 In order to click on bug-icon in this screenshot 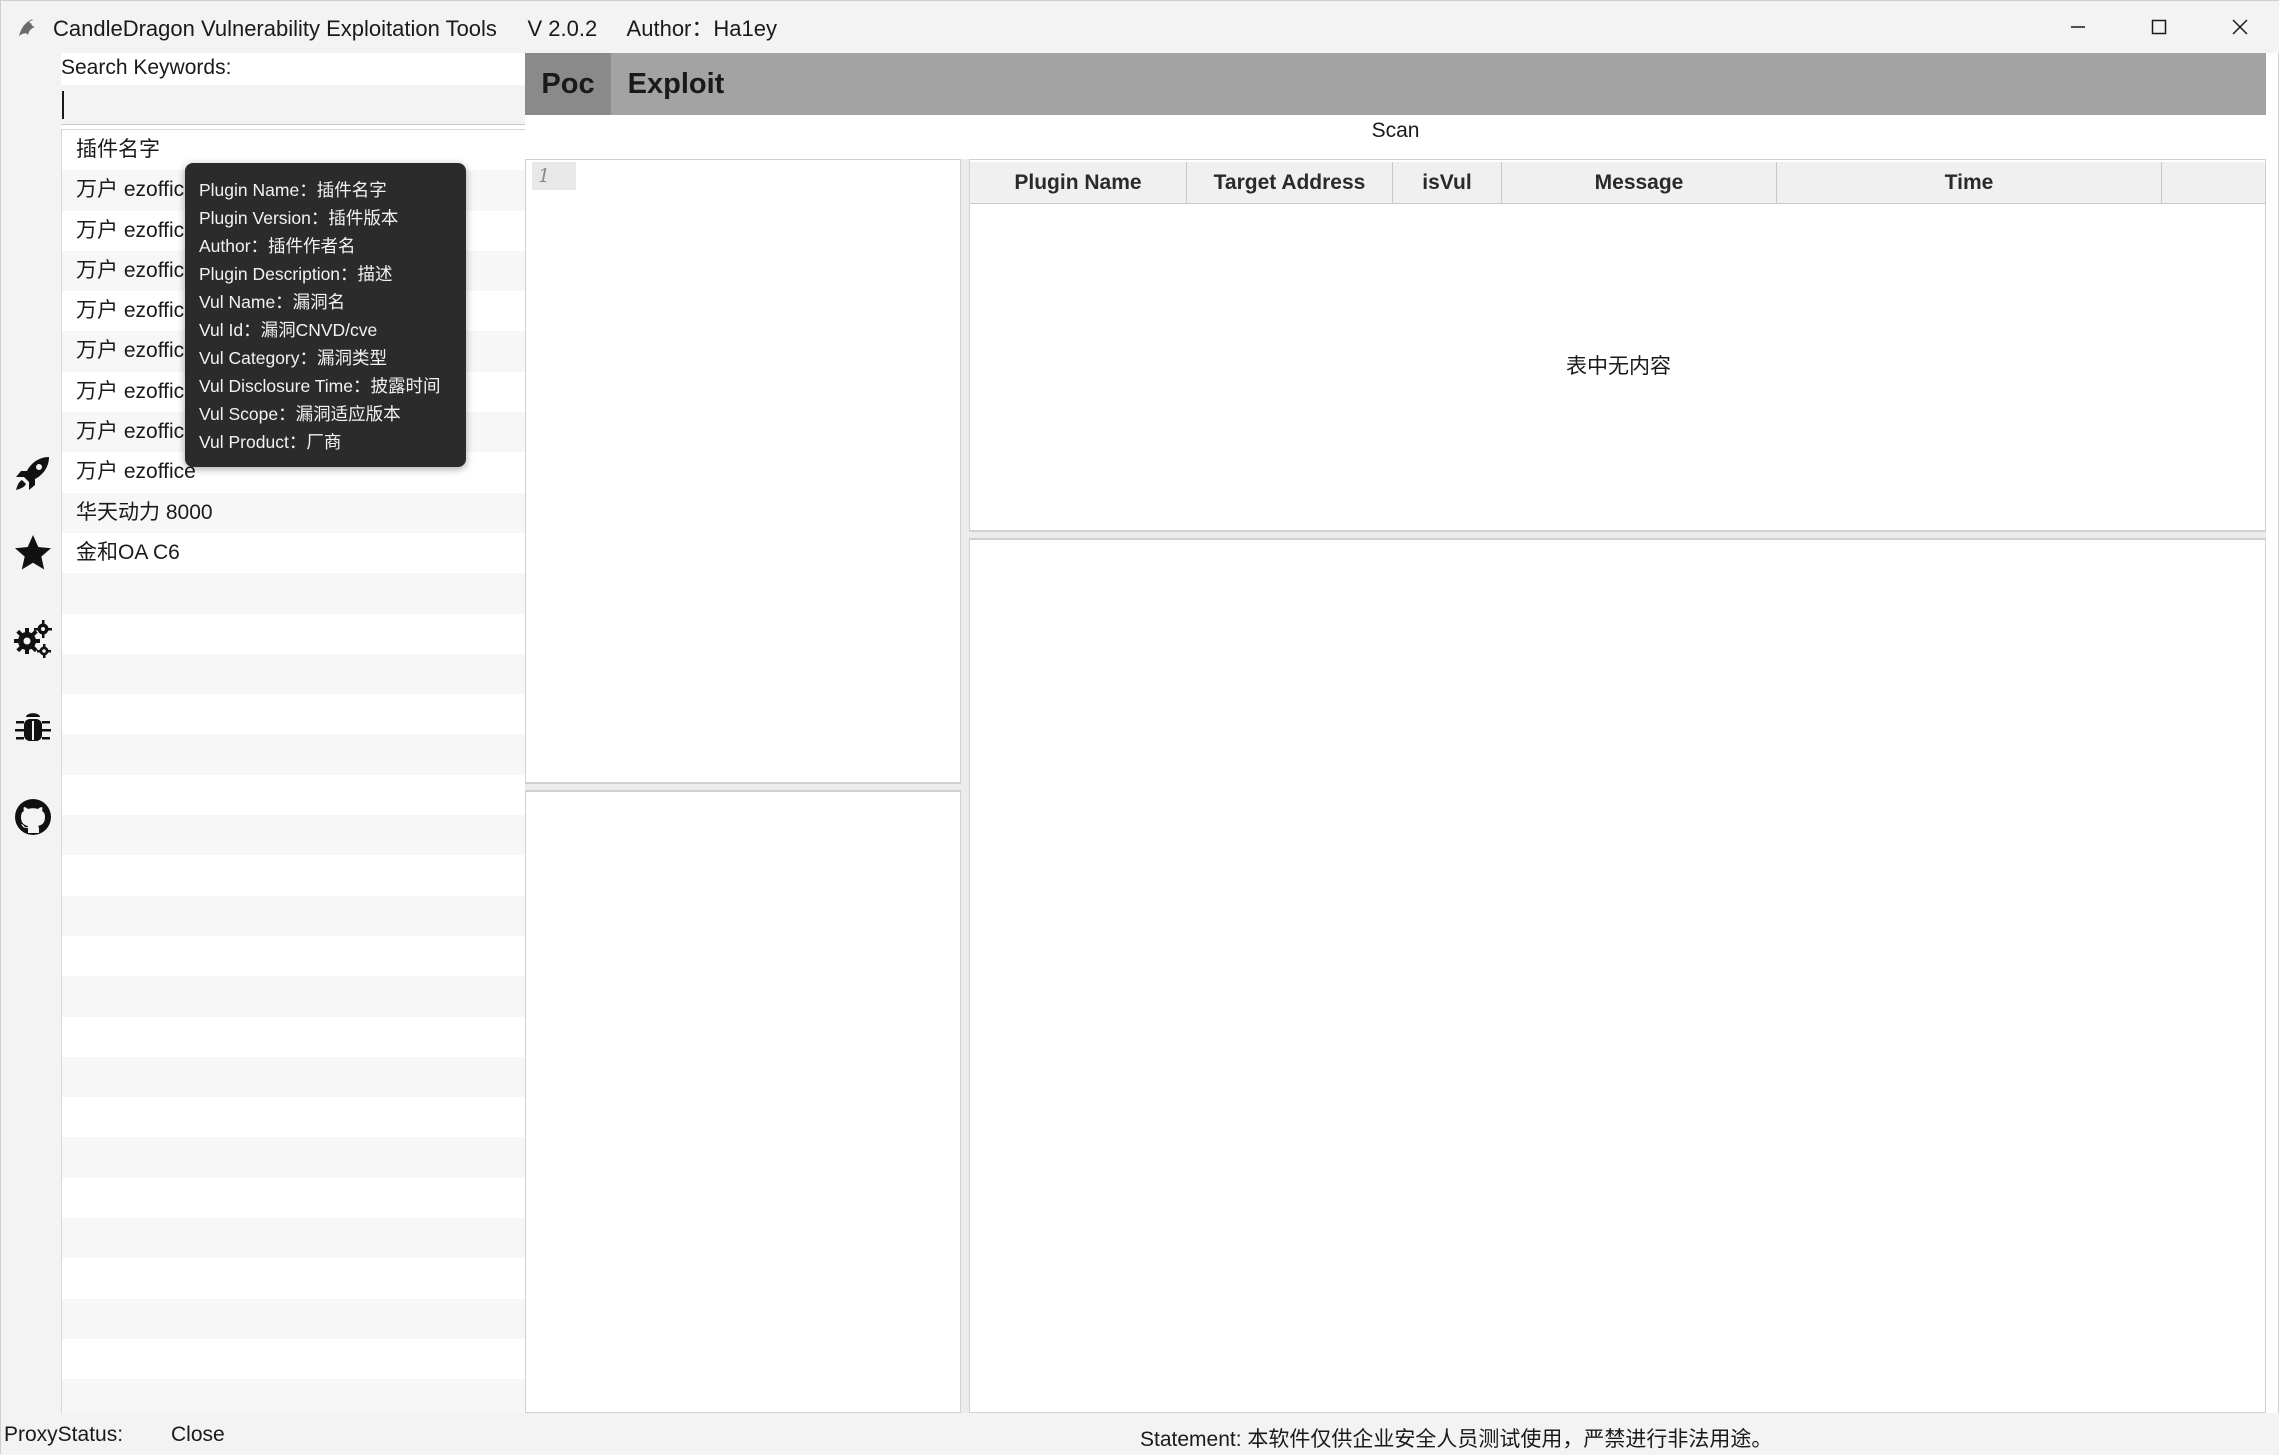, I will do `click(33, 727)`.